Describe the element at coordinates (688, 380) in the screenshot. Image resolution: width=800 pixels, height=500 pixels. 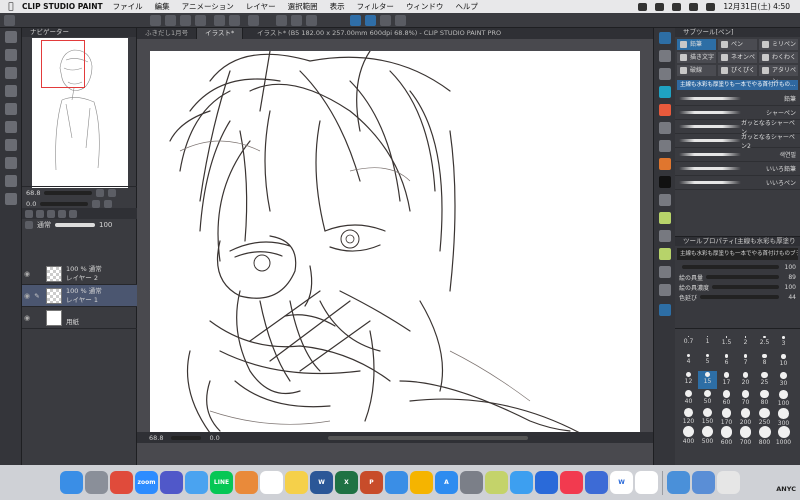
I see `brush-size-option: 12` at that location.